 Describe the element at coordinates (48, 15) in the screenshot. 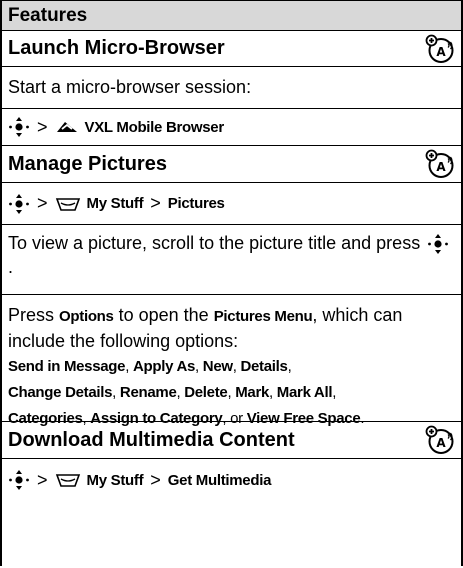

I see `table-header-title: Features` at that location.